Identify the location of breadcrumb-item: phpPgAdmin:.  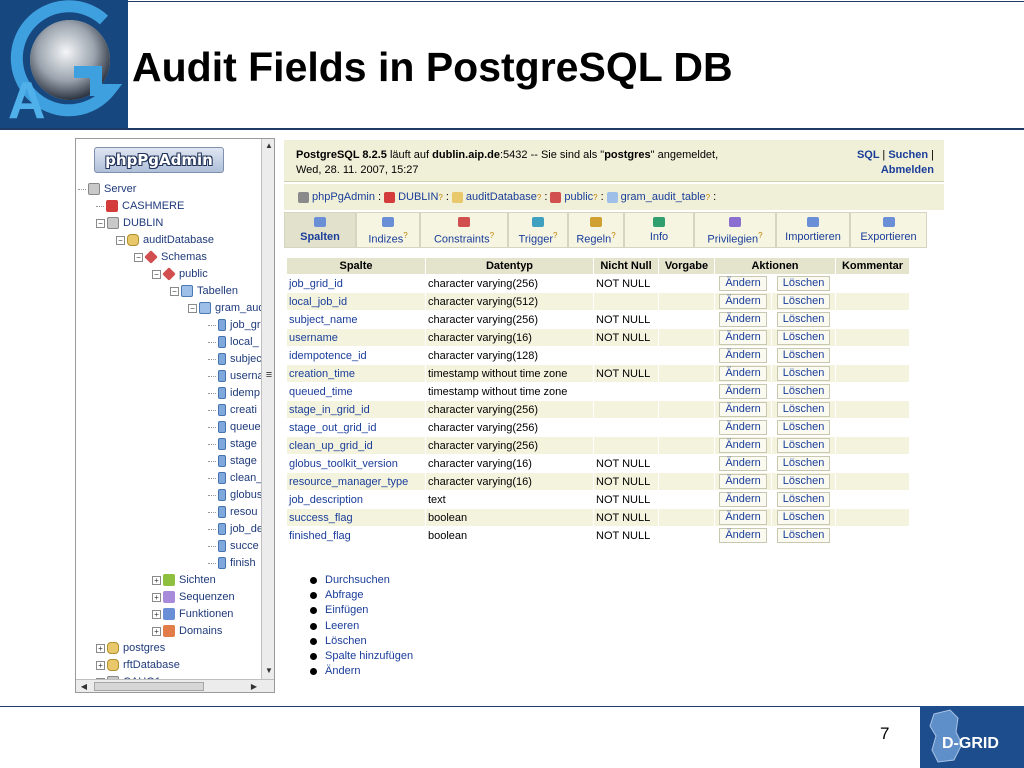
(341, 197).